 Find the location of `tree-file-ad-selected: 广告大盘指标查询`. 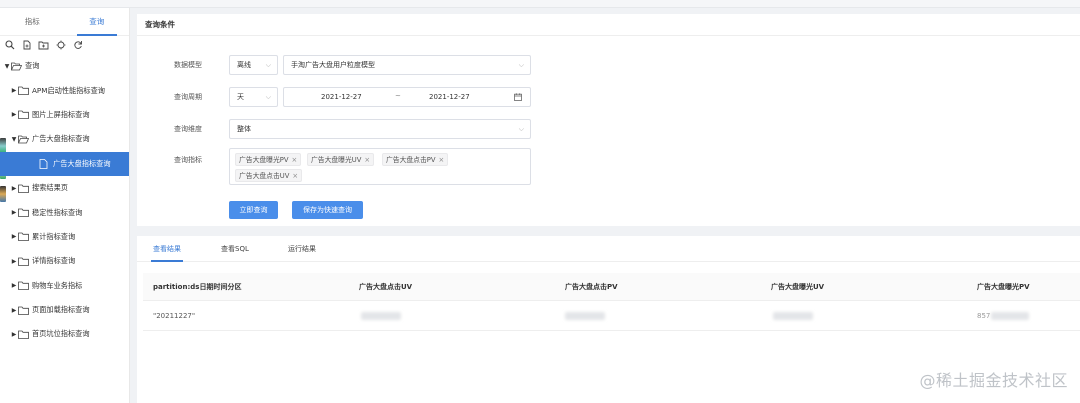

tree-file-ad-selected: 广告大盘指标查询 is located at coordinates (64, 163).